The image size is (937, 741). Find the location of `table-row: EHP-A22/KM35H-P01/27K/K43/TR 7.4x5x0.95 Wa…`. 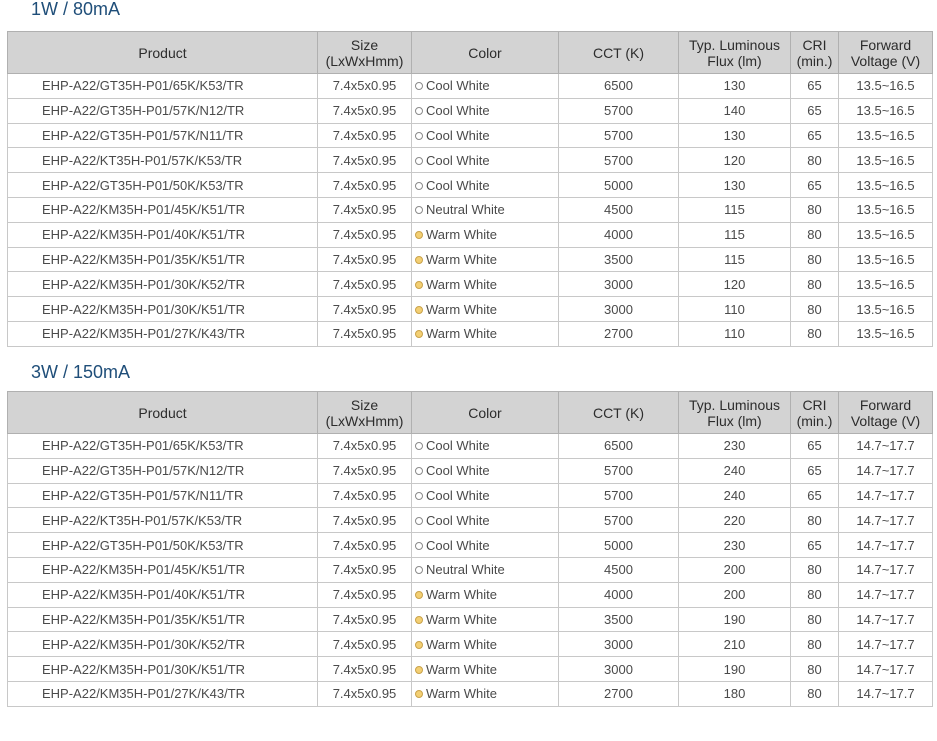

table-row: EHP-A22/KM35H-P01/27K/K43/TR 7.4x5x0.95 Wa… is located at coordinates (470, 693).